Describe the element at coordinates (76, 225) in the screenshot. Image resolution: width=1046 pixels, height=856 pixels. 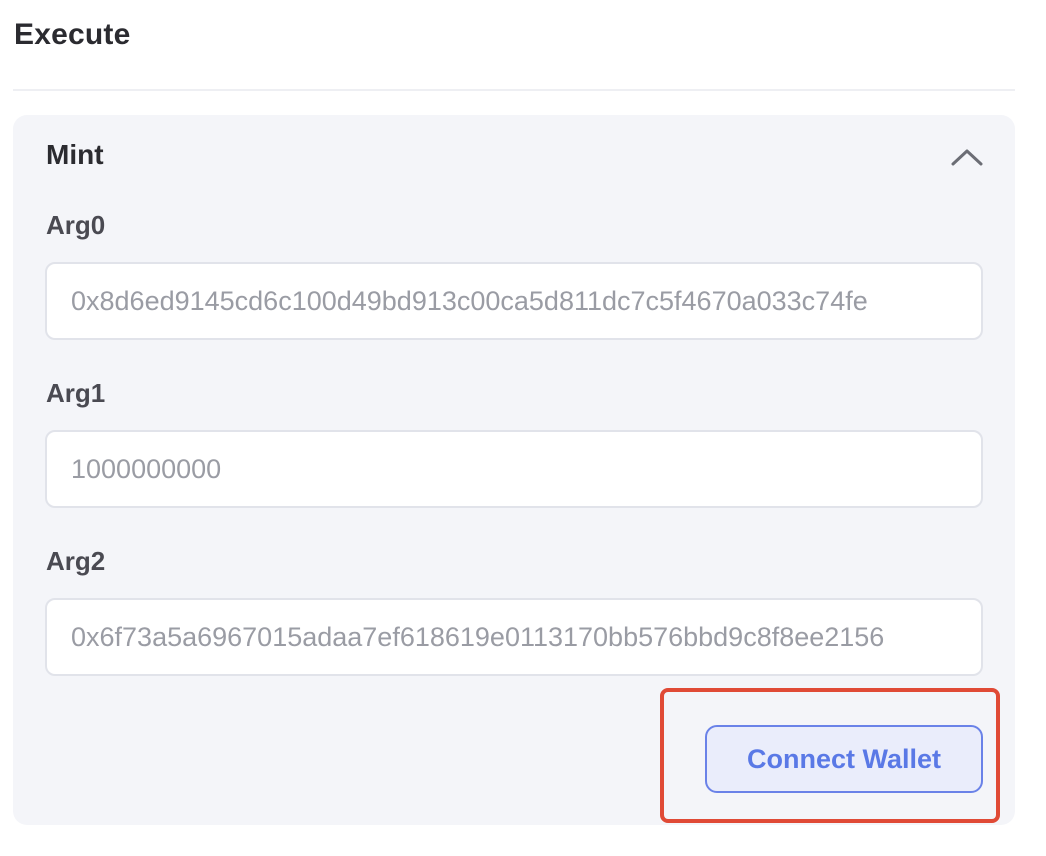
I see `arg0-label: Arg0` at that location.